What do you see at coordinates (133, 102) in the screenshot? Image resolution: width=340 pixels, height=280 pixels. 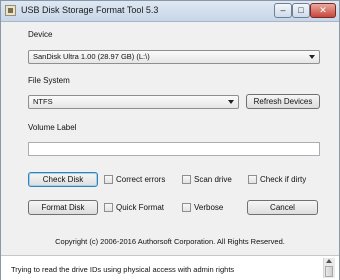 I see `file-system-dropdown: NTFS` at bounding box center [133, 102].